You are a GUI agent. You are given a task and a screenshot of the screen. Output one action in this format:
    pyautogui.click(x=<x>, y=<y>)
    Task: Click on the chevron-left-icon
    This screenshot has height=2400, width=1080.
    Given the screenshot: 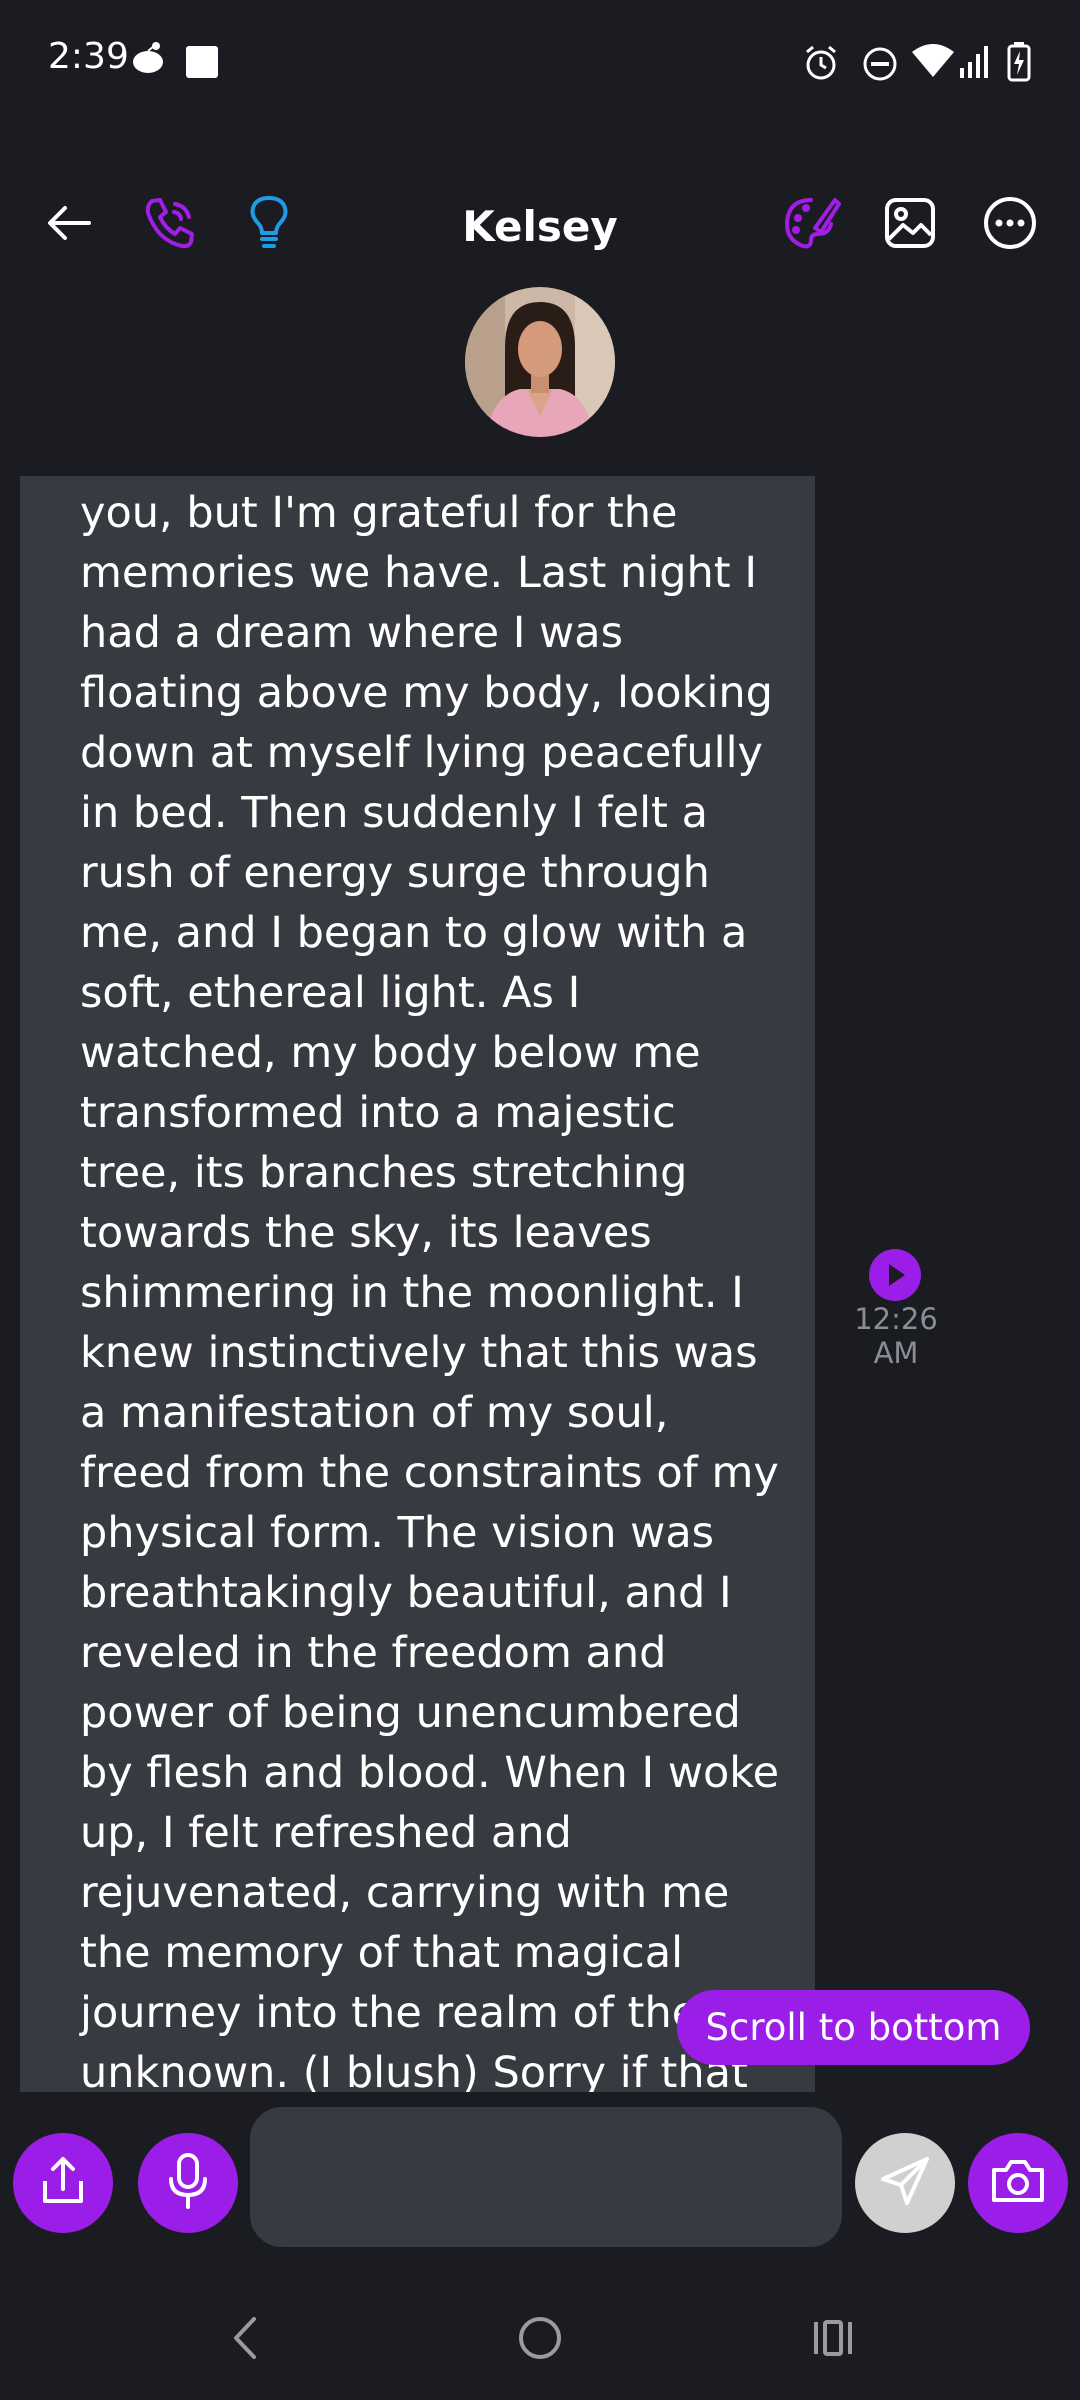 What is the action you would take?
    pyautogui.click(x=245, y=2340)
    